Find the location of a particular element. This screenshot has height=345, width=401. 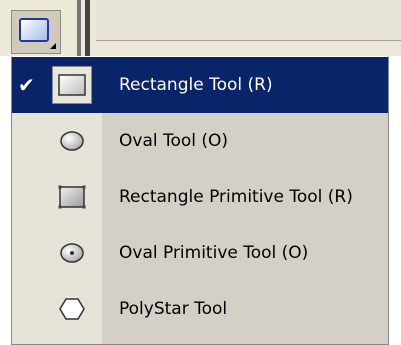

oval-primitive-icon is located at coordinates (72, 253).